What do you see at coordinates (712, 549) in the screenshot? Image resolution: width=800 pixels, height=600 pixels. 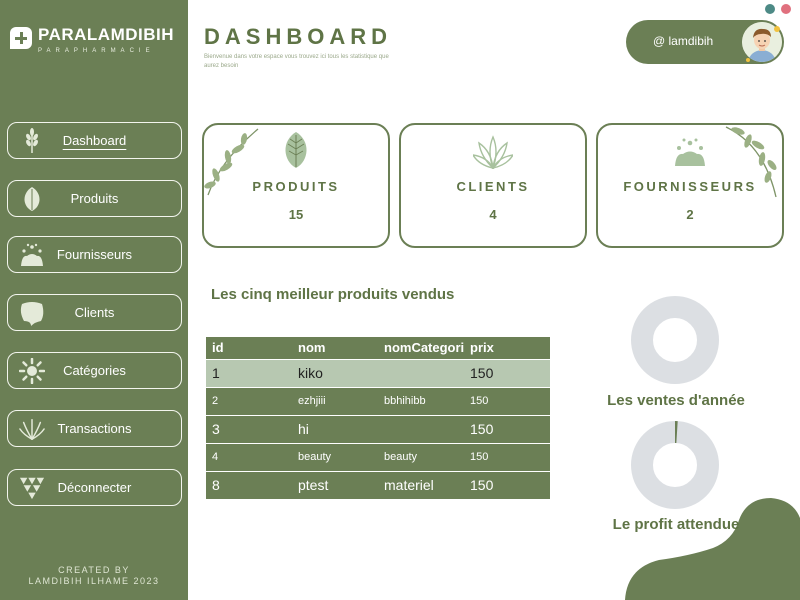 I see `decor-blob` at bounding box center [712, 549].